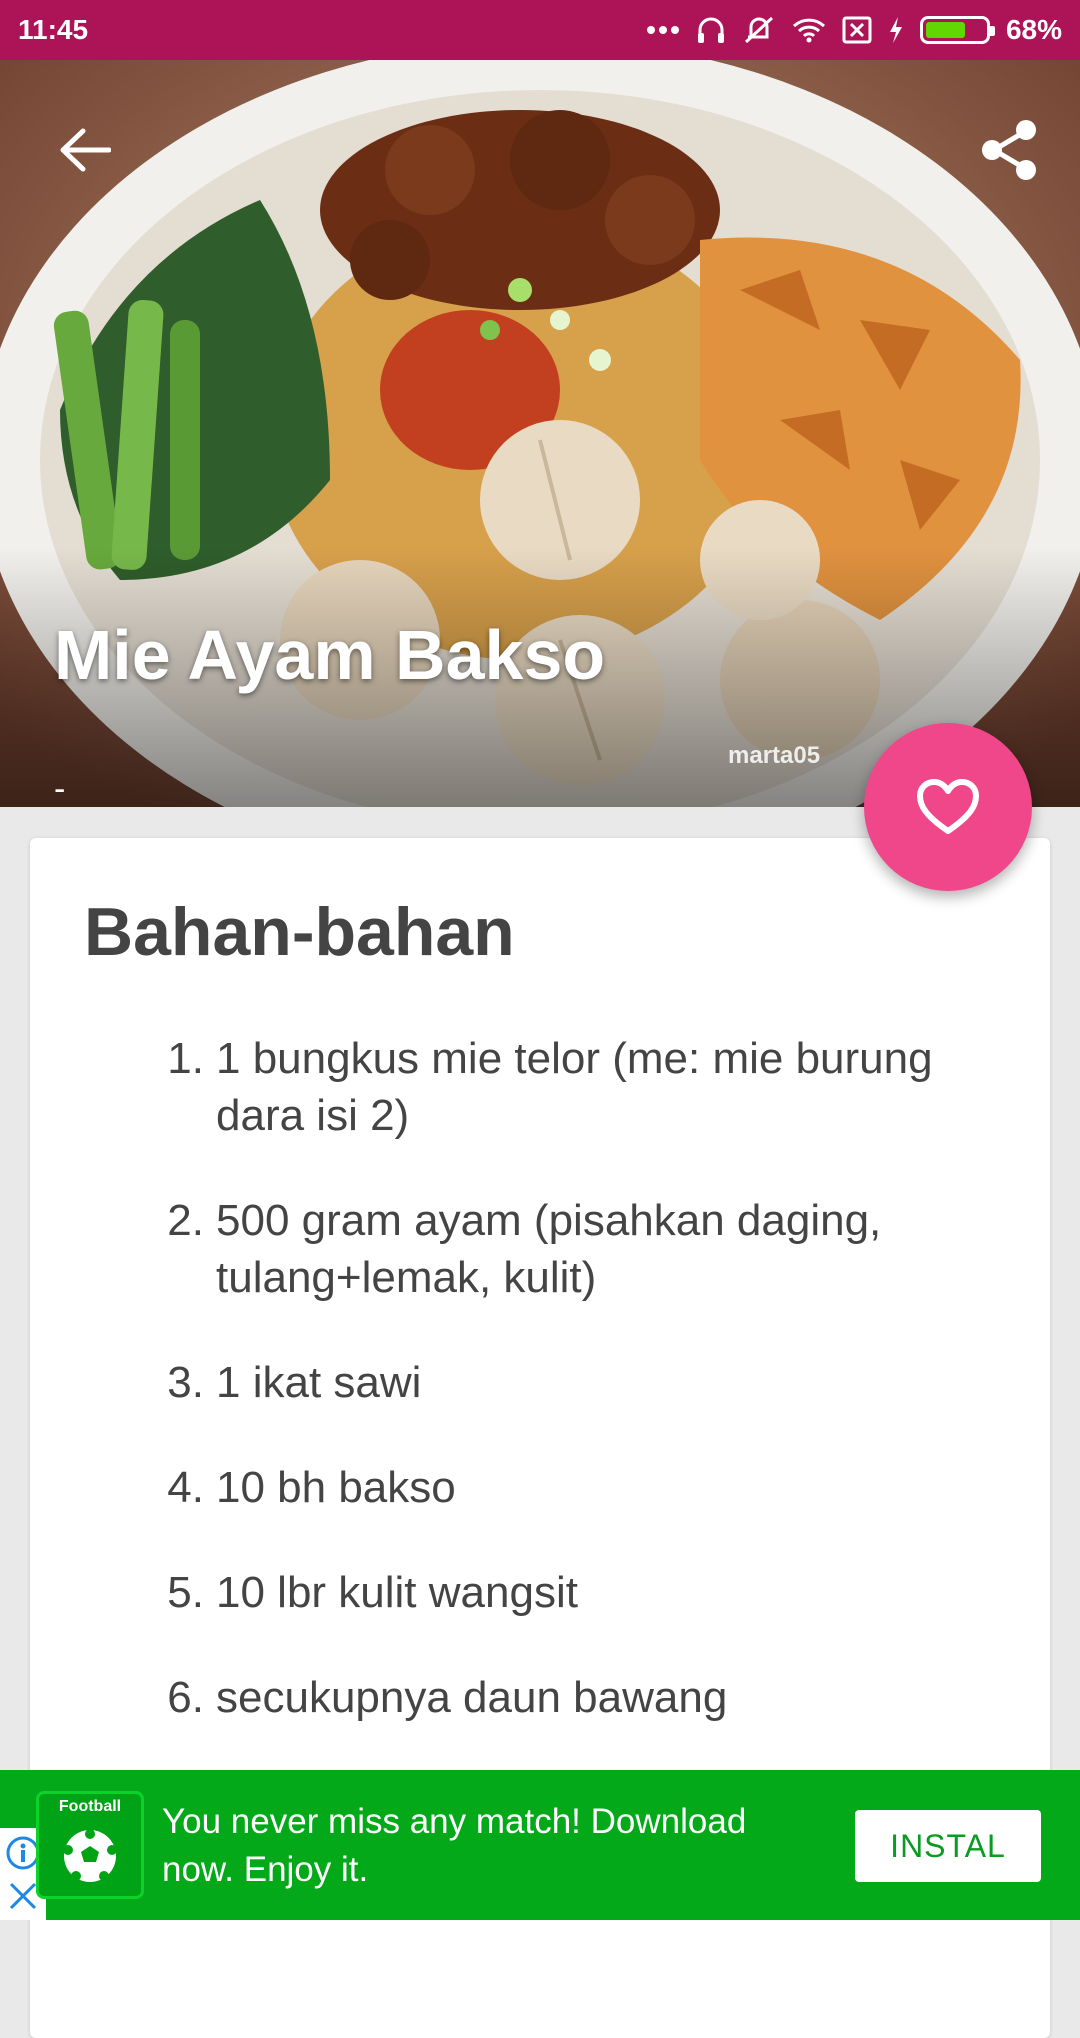 This screenshot has width=1080, height=2038. What do you see at coordinates (662, 30) in the screenshot?
I see `more-dots-icon` at bounding box center [662, 30].